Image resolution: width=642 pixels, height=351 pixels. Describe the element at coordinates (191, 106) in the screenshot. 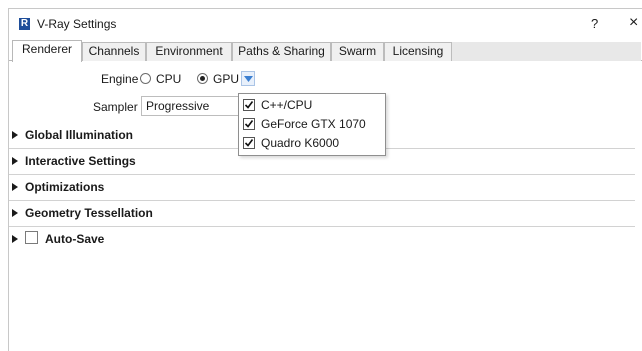

I see `sampler-select: Progressive` at that location.